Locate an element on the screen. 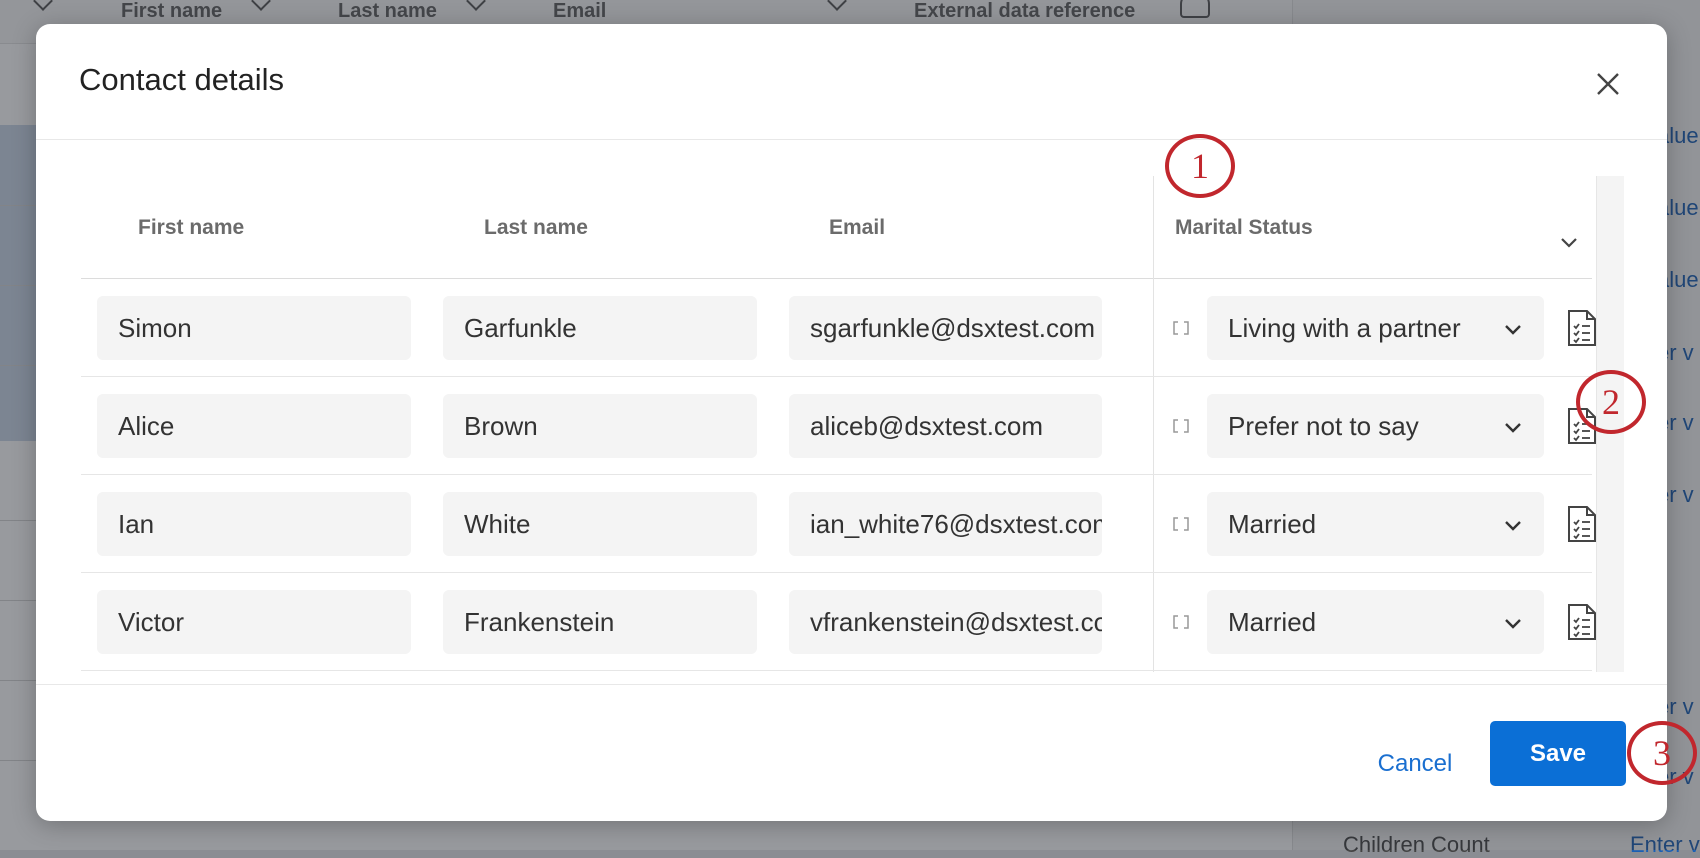 Image resolution: width=1700 pixels, height=858 pixels. last-name-field: White is located at coordinates (600, 524).